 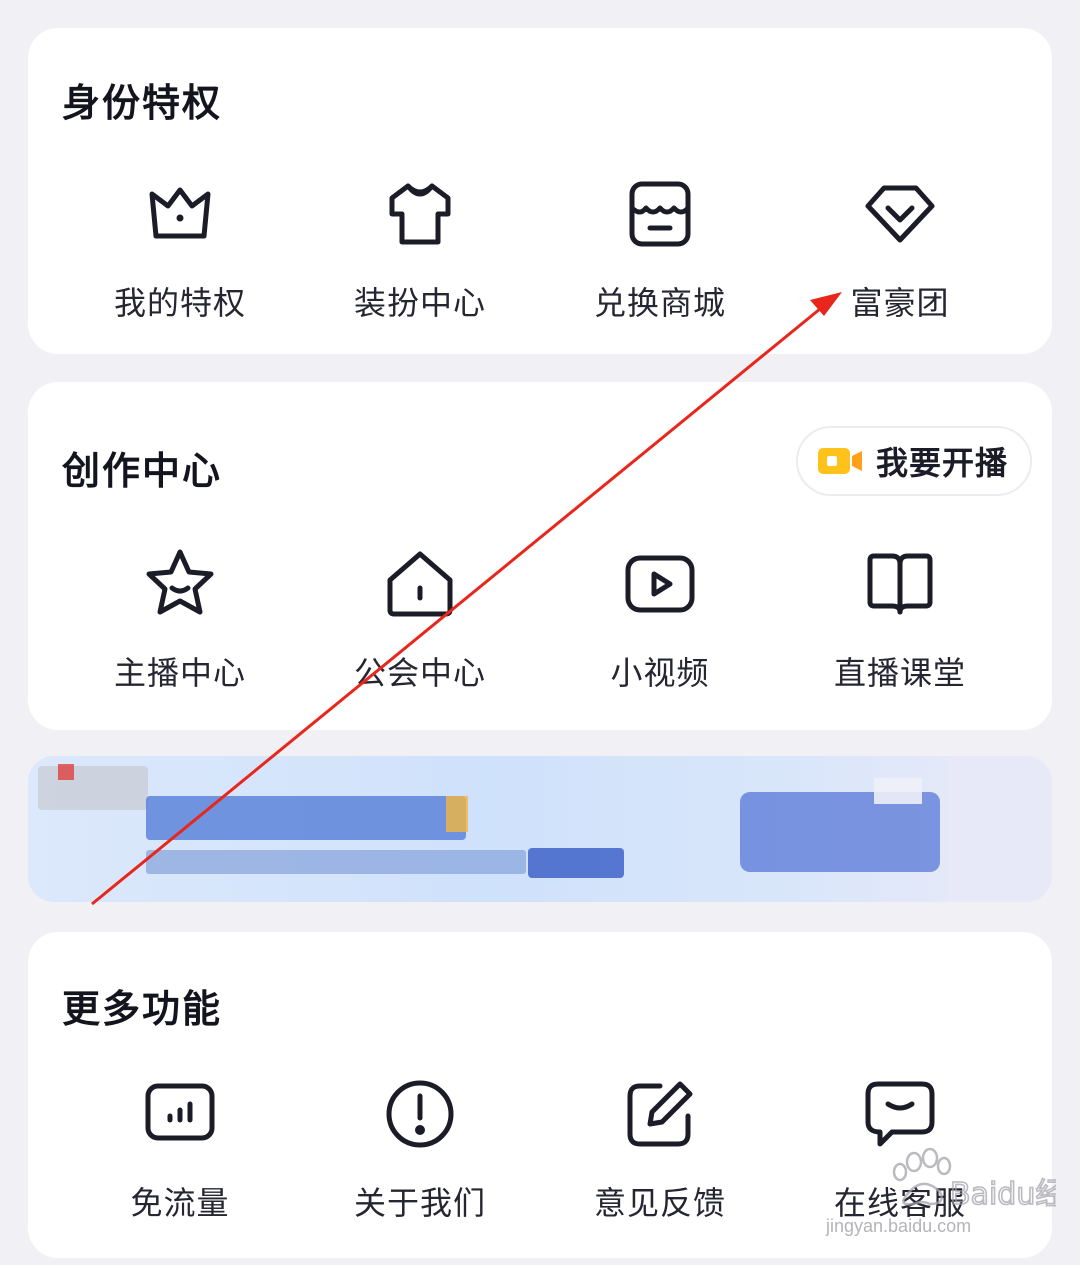 What do you see at coordinates (420, 256) in the screenshot?
I see `dress-up-center-entry: 装扮中心` at bounding box center [420, 256].